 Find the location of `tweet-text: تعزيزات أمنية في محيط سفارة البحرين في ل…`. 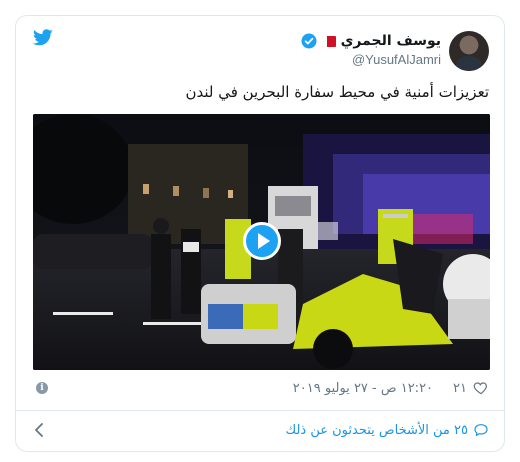

tweet-text: تعزيزات أمنية في محيط سفارة البحرين في ل… is located at coordinates (337, 92).